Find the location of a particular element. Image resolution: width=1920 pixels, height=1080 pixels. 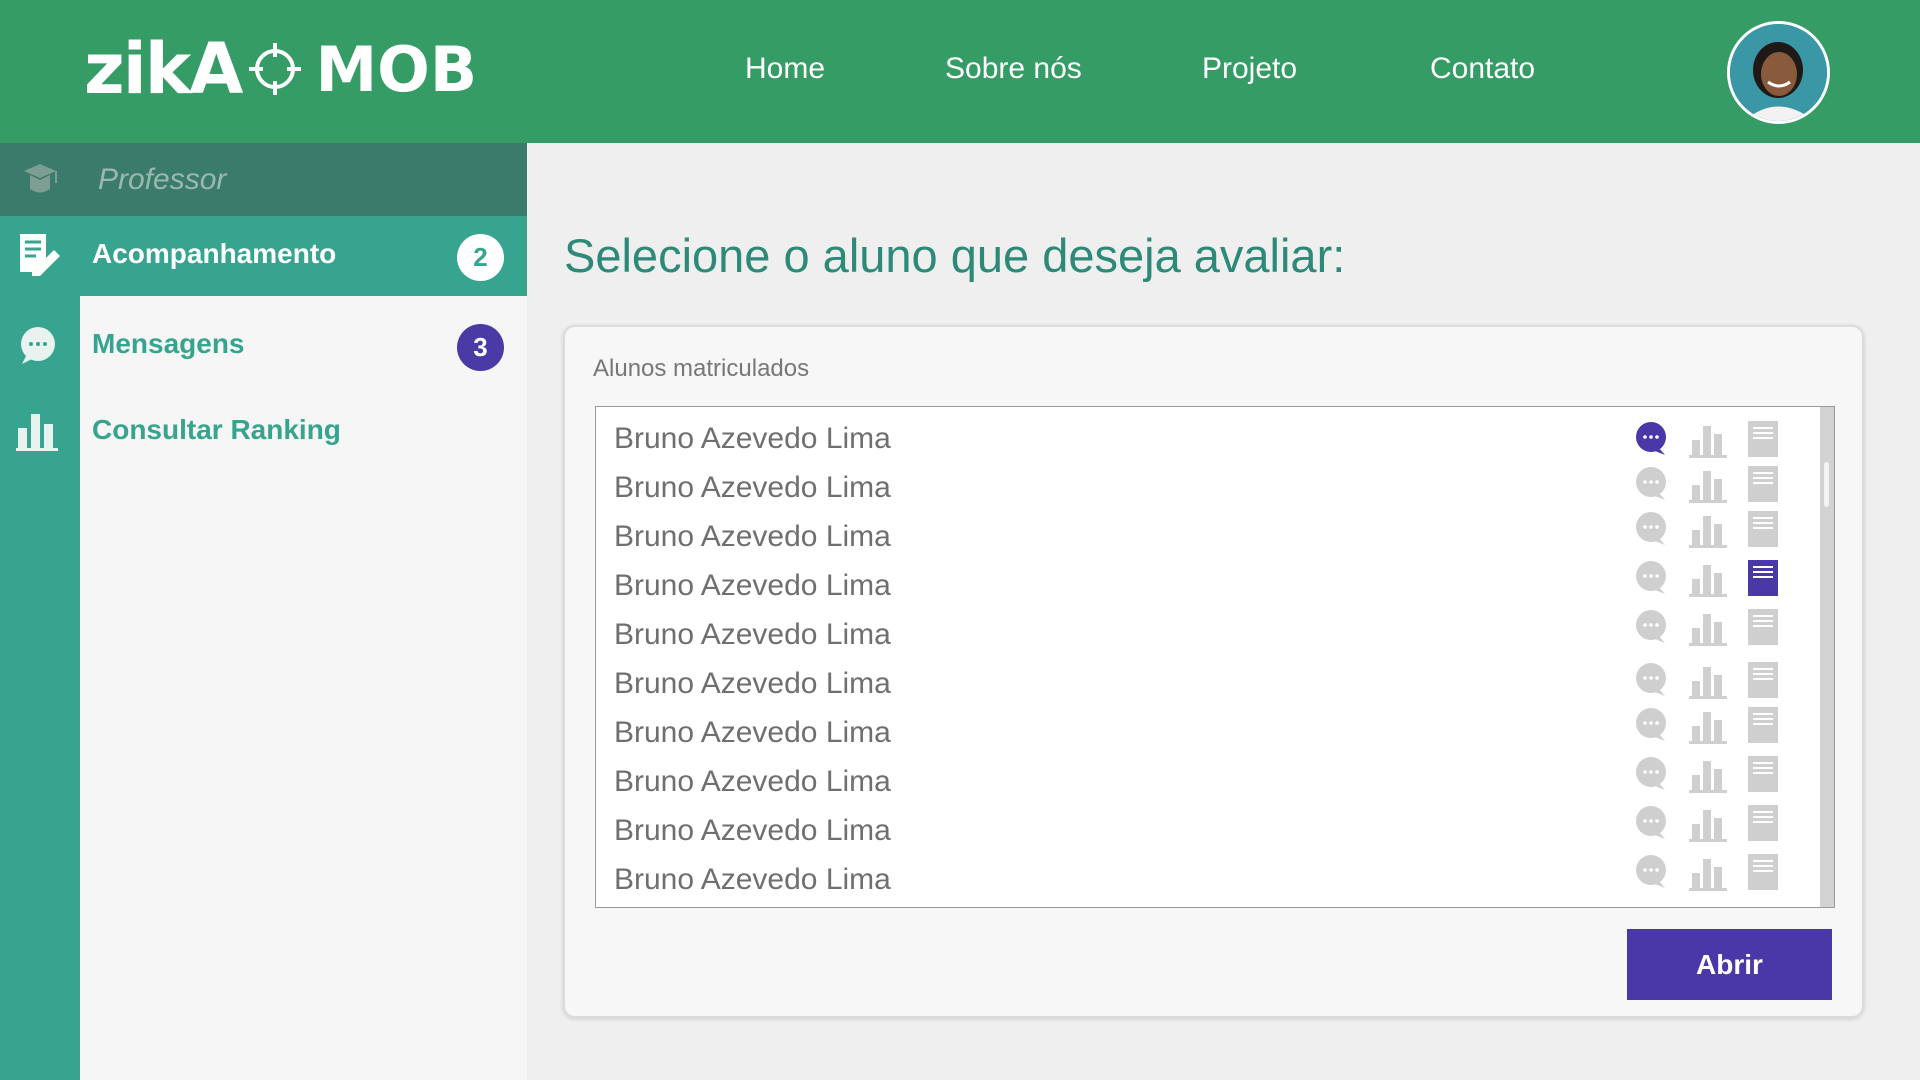

notification-badge: 3 is located at coordinates (480, 347).